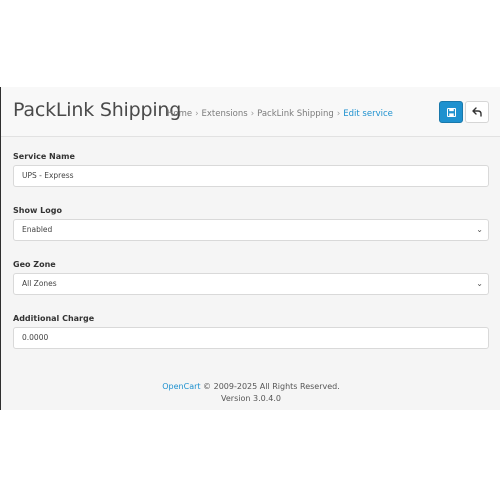  I want to click on geo-zone-select: All Zones ⌄, so click(251, 284).